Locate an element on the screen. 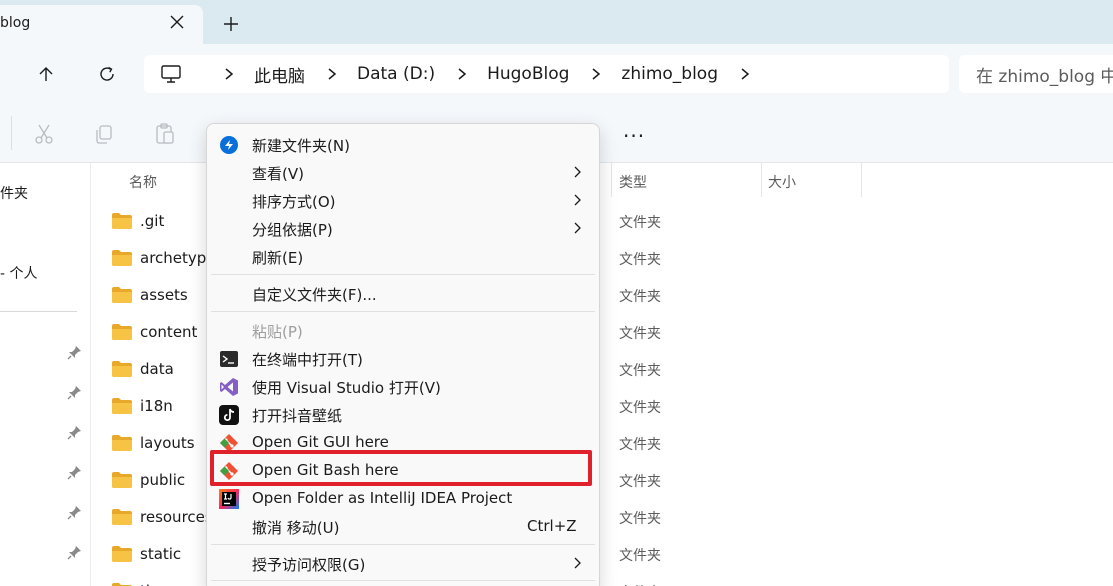 The height and width of the screenshot is (586, 1113). new-folder-icon is located at coordinates (229, 145).